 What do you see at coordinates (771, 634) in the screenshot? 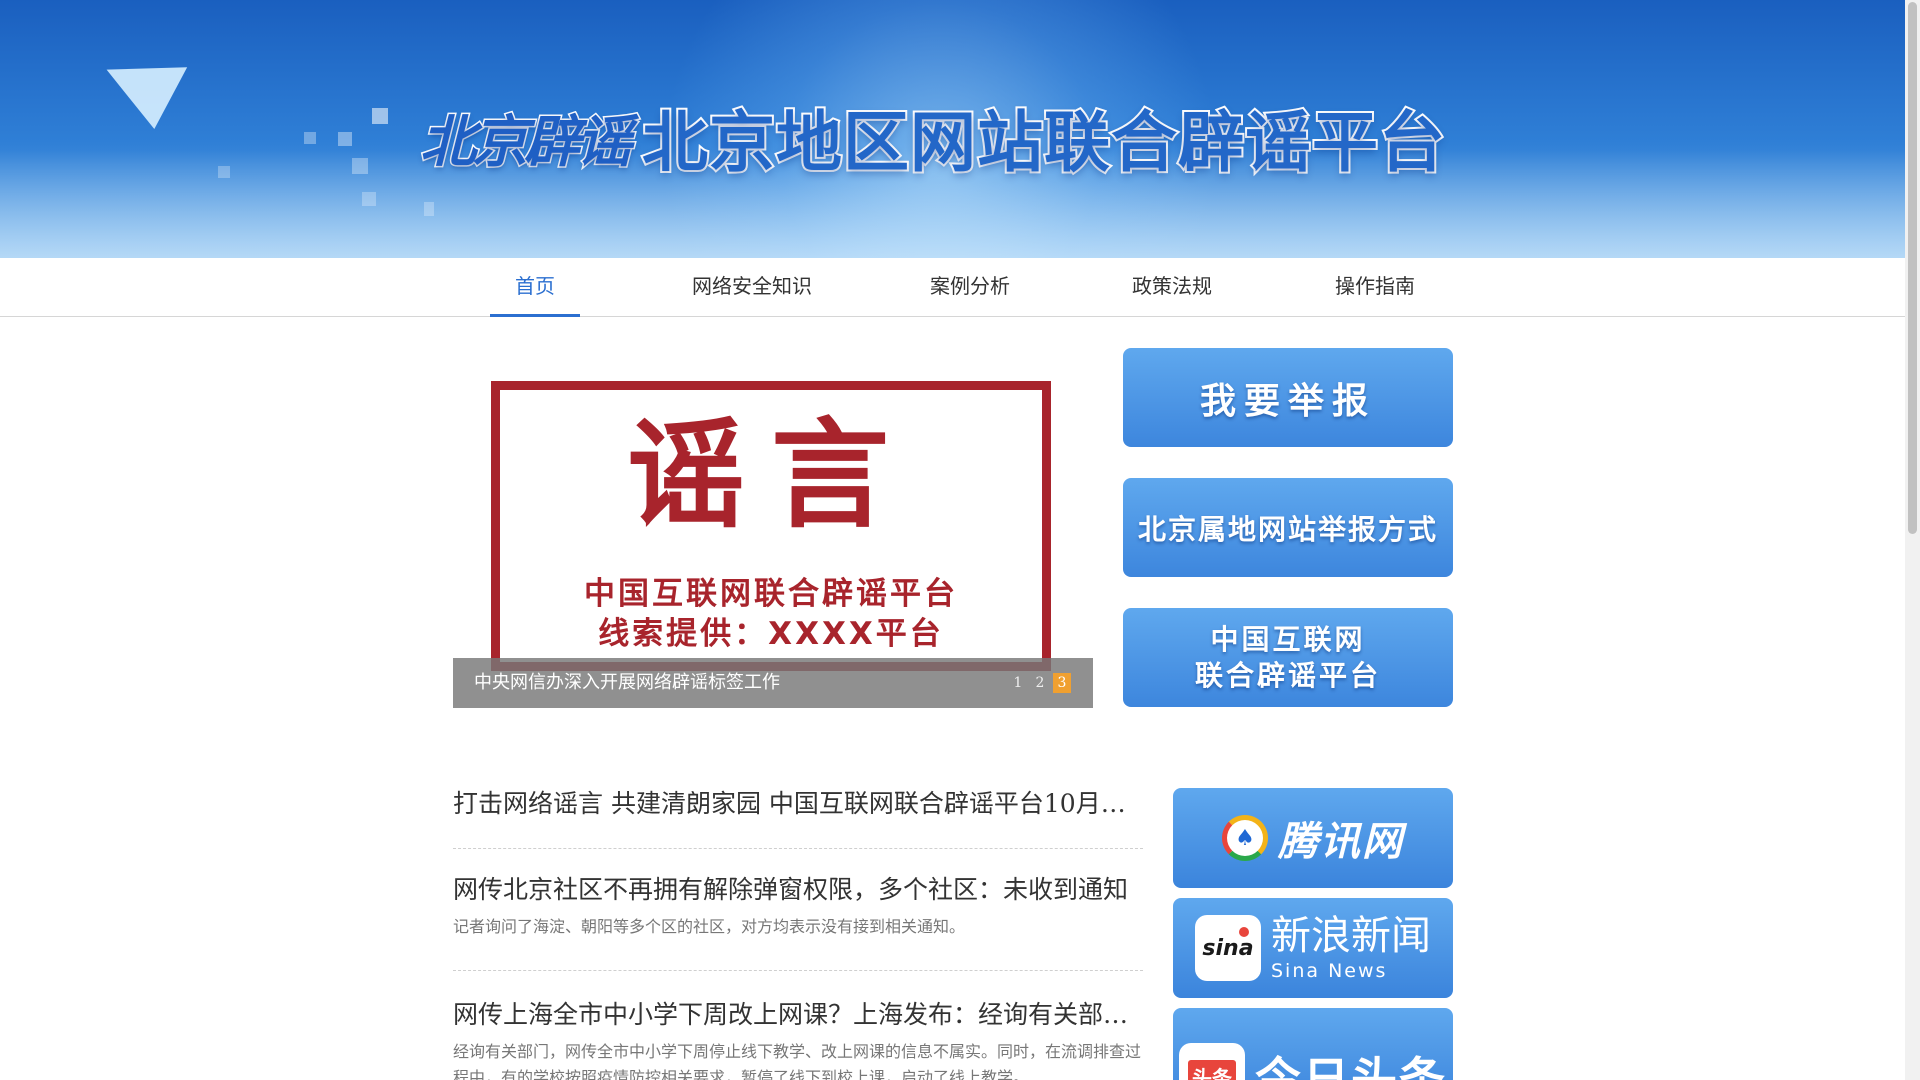
I see `slider-image-line2: 线索提供：XXXX平台` at bounding box center [771, 634].